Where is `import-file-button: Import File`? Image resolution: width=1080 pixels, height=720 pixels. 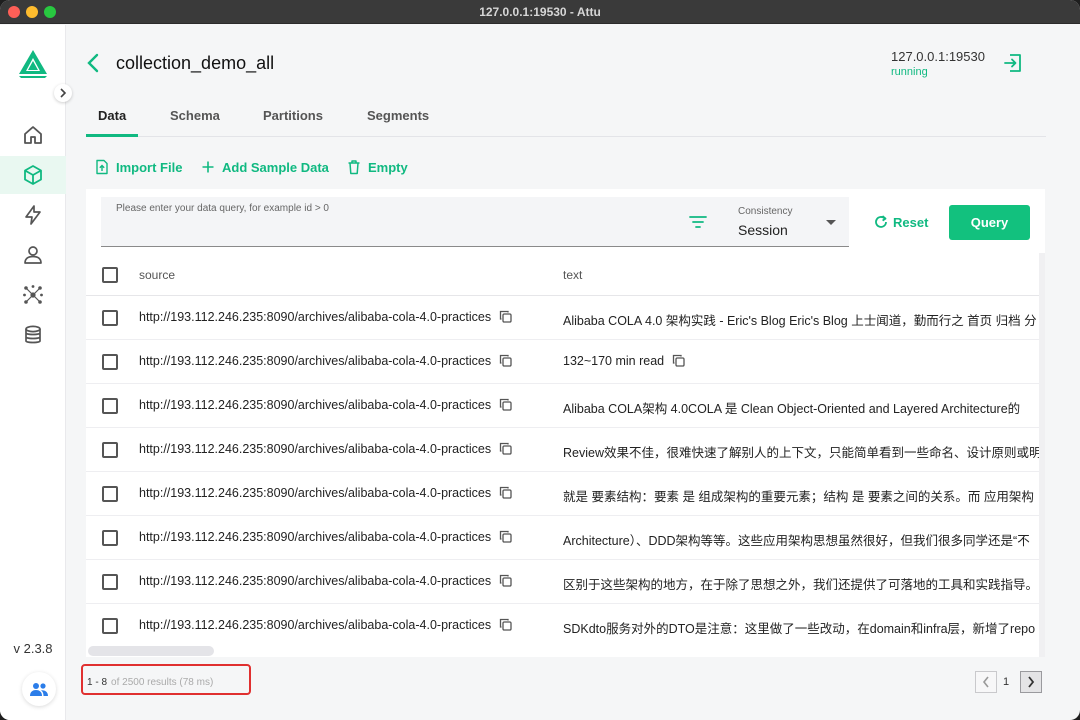
import-file-button: Import File is located at coordinates (138, 167).